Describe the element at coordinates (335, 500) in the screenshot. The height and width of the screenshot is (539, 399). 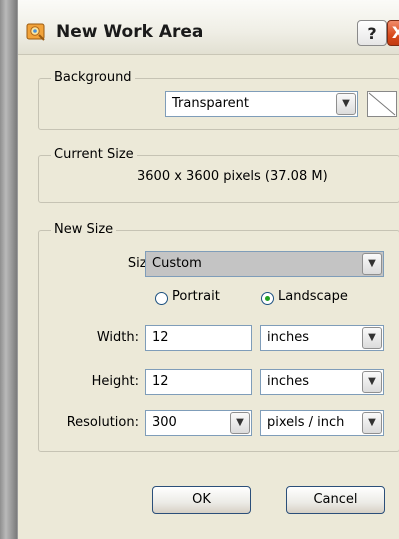
I see `cancel-button: Cancel` at that location.